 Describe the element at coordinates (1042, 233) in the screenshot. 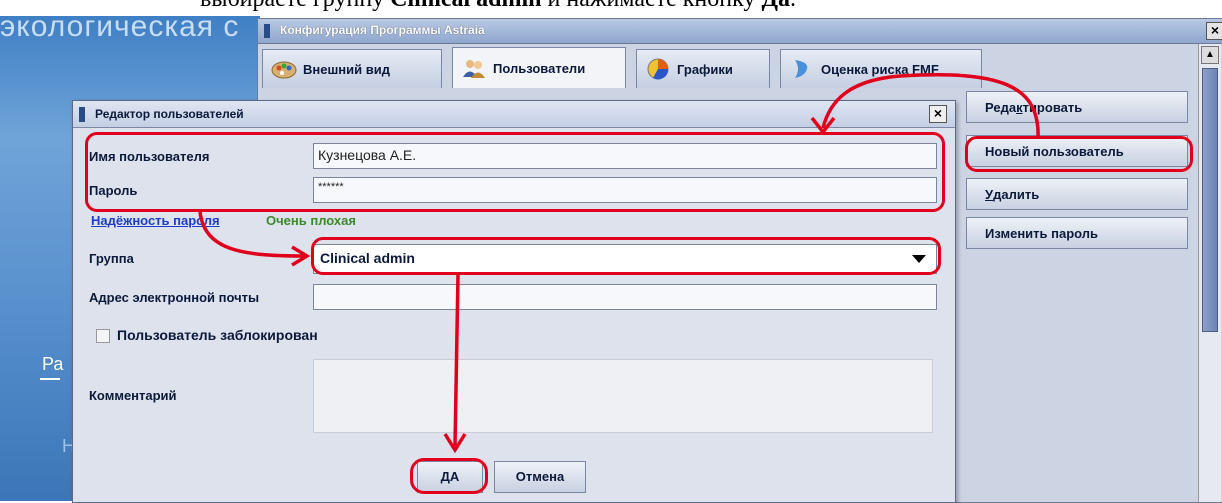

I see `change-password-label: Изменить пароль` at that location.